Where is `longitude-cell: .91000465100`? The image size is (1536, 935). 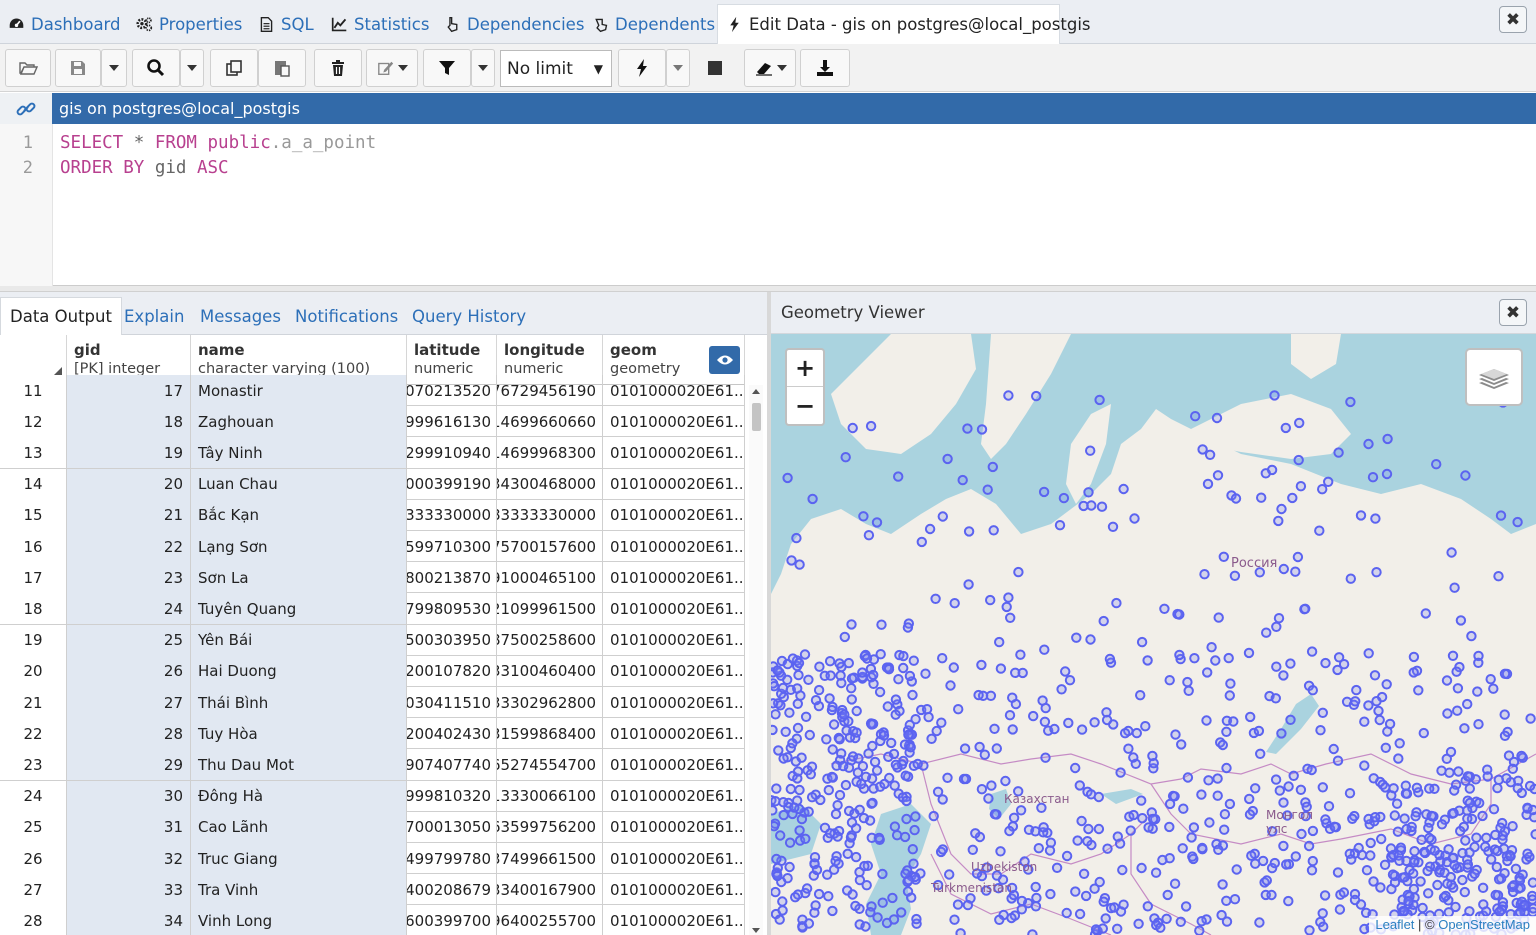
longitude-cell: .91000465100 is located at coordinates (550, 578).